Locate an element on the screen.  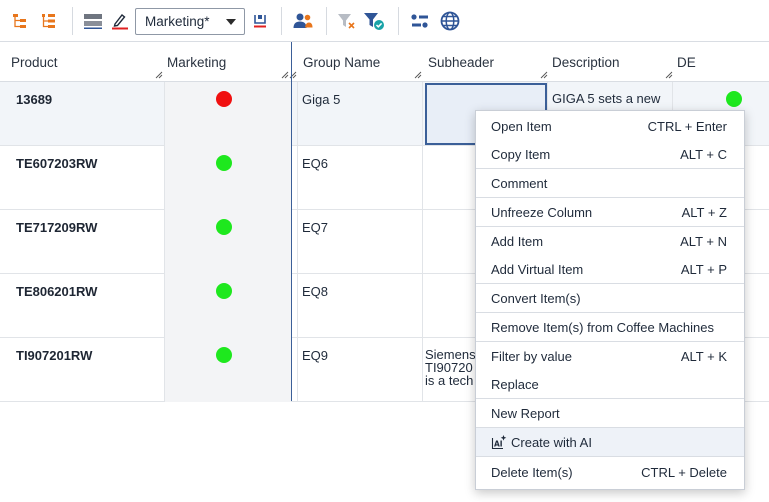
menu-item-shortcut: ALT + Z is located at coordinates (704, 212).